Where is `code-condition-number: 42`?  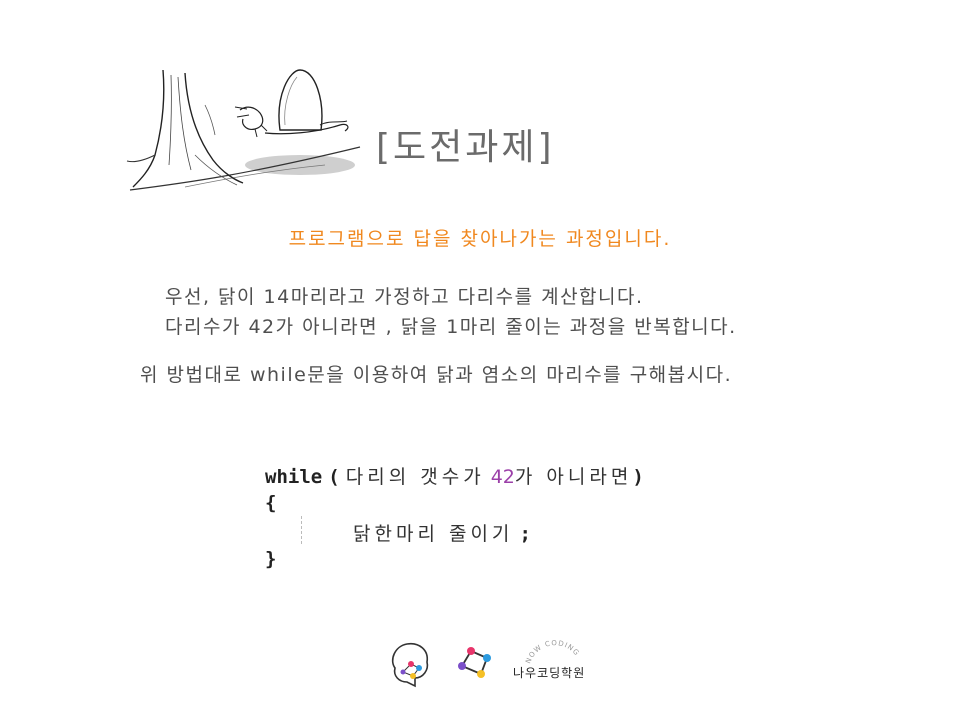
code-condition-number: 42 is located at coordinates (502, 477).